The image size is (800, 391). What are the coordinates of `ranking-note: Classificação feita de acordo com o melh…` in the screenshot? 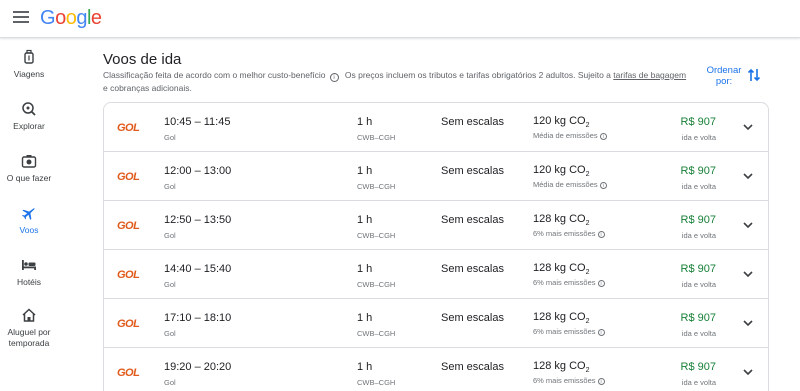 It's located at (214, 75).